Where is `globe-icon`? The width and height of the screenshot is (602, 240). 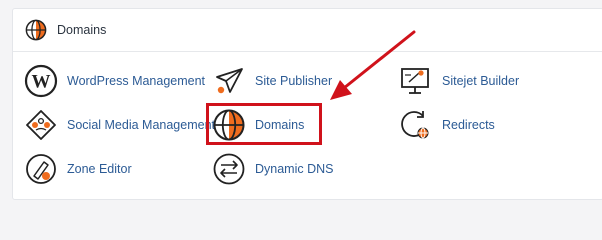 globe-icon is located at coordinates (36, 30).